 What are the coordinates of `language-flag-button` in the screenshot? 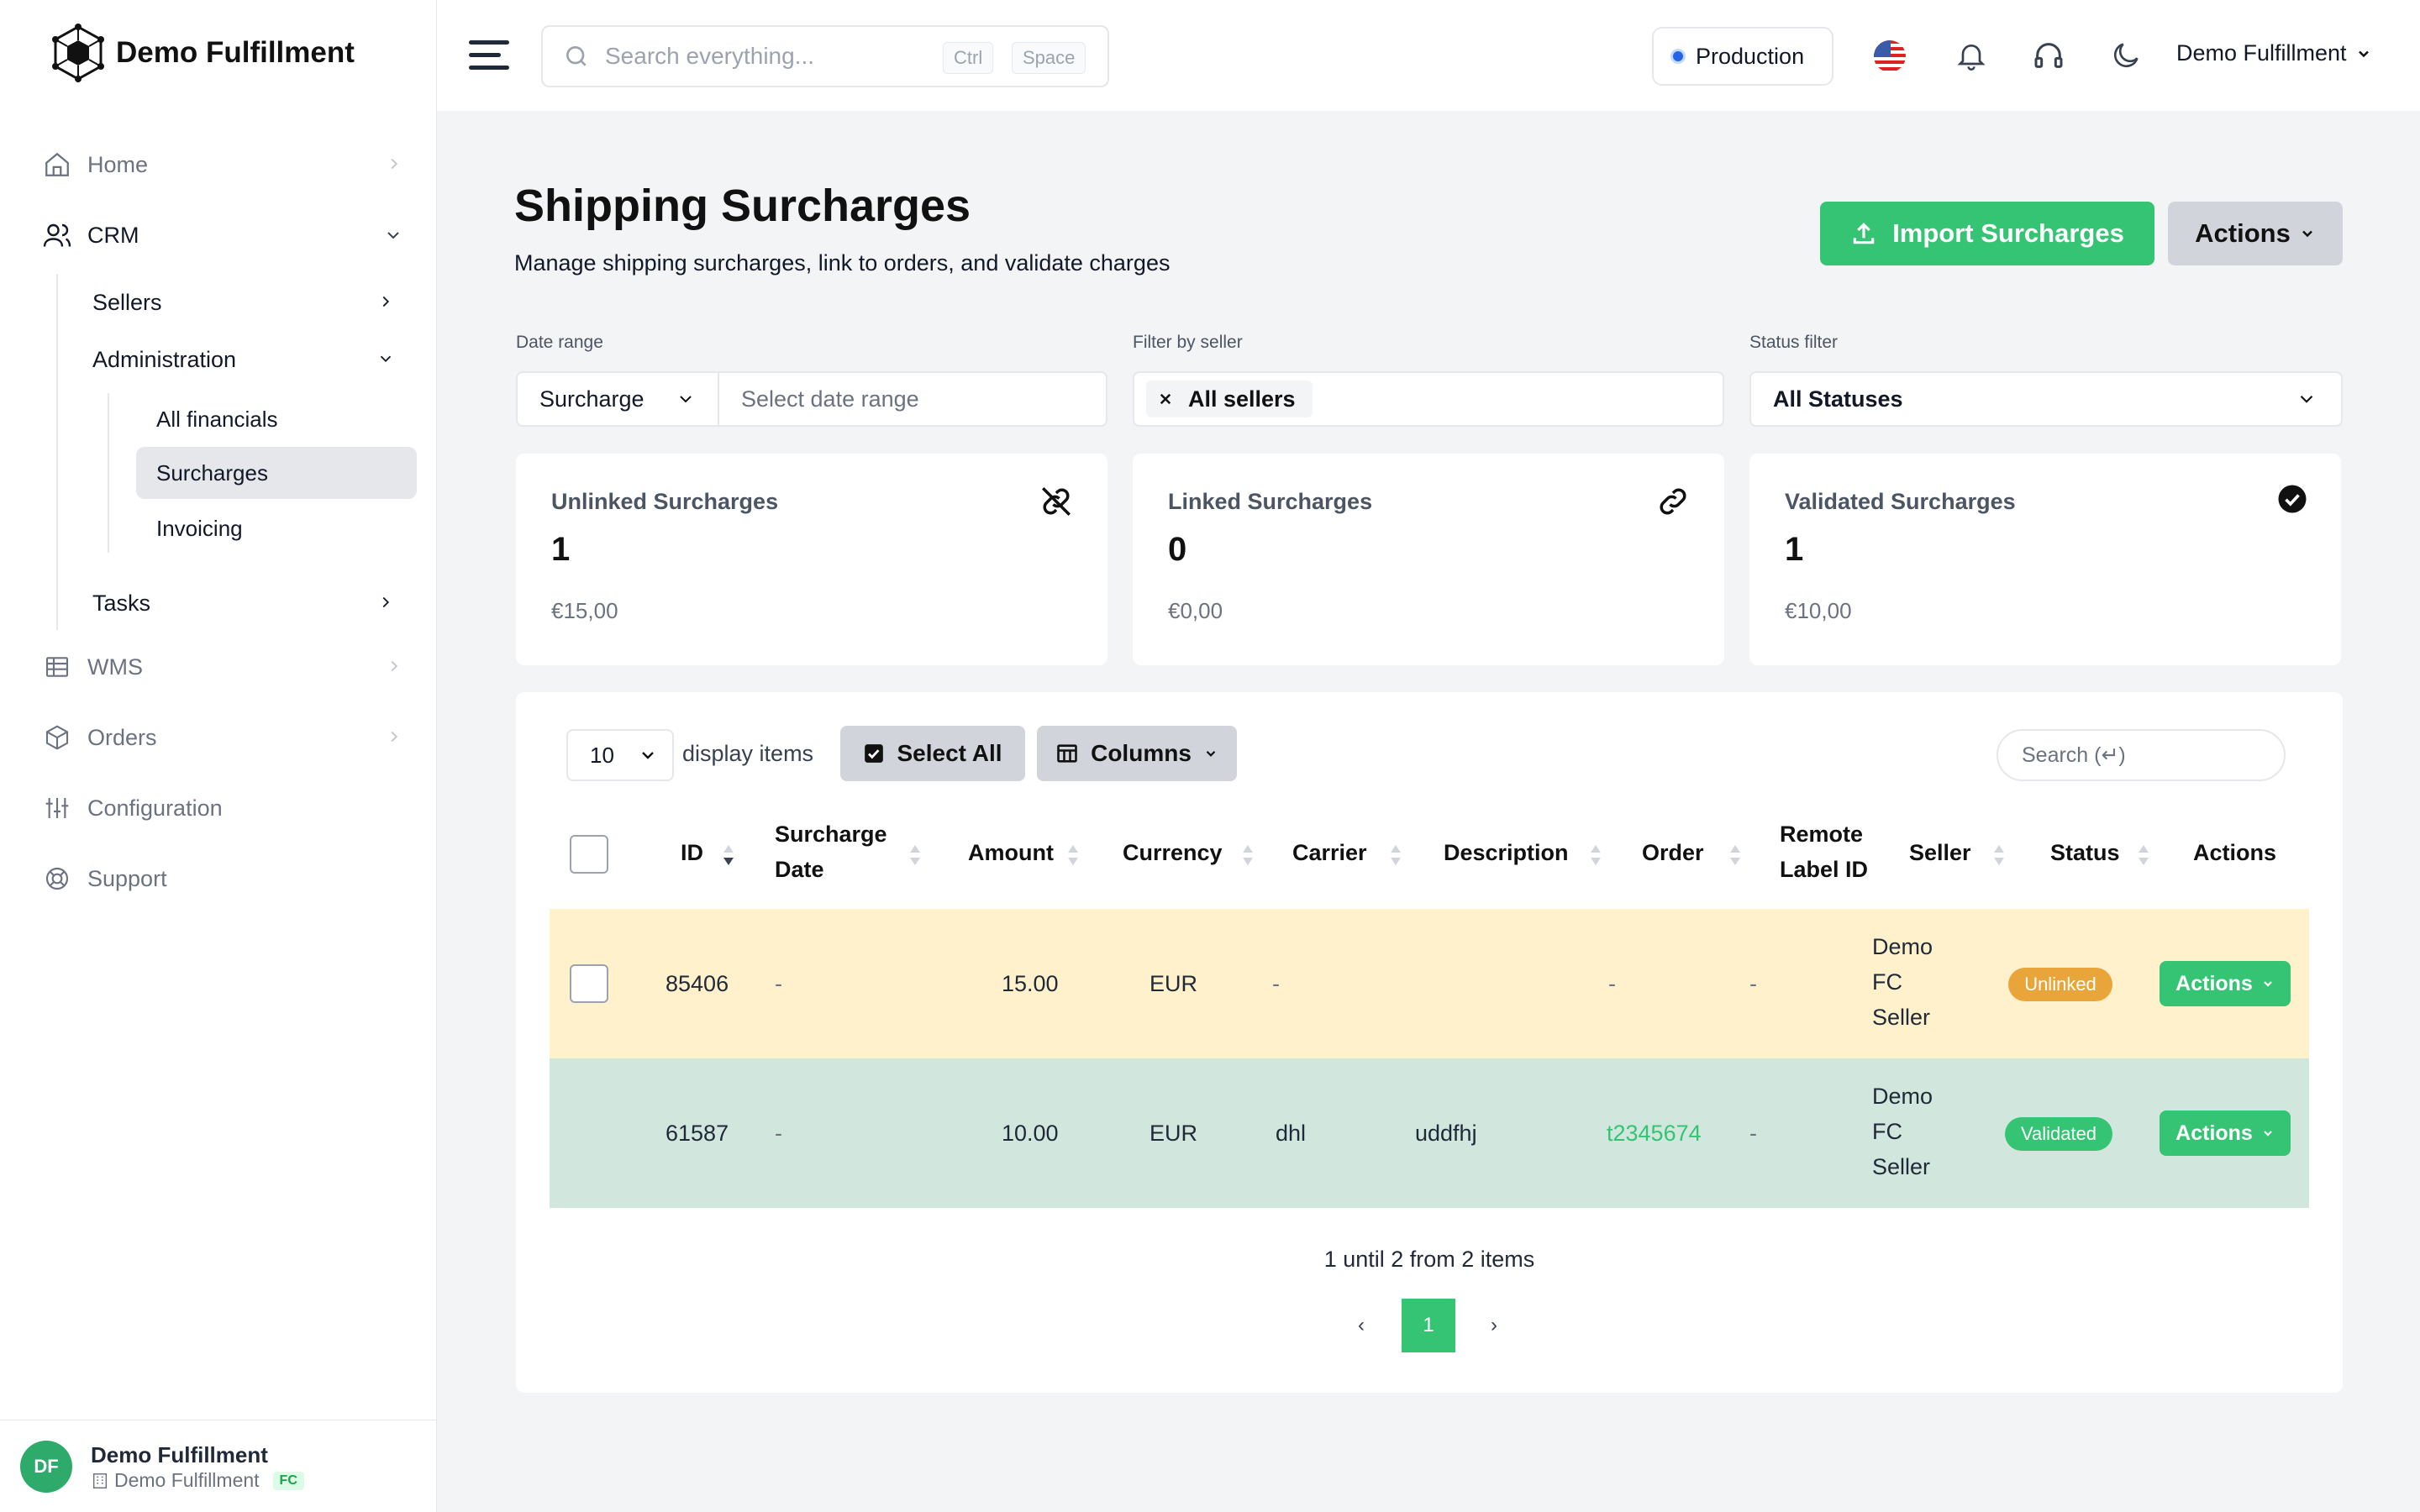 It's located at (1889, 56).